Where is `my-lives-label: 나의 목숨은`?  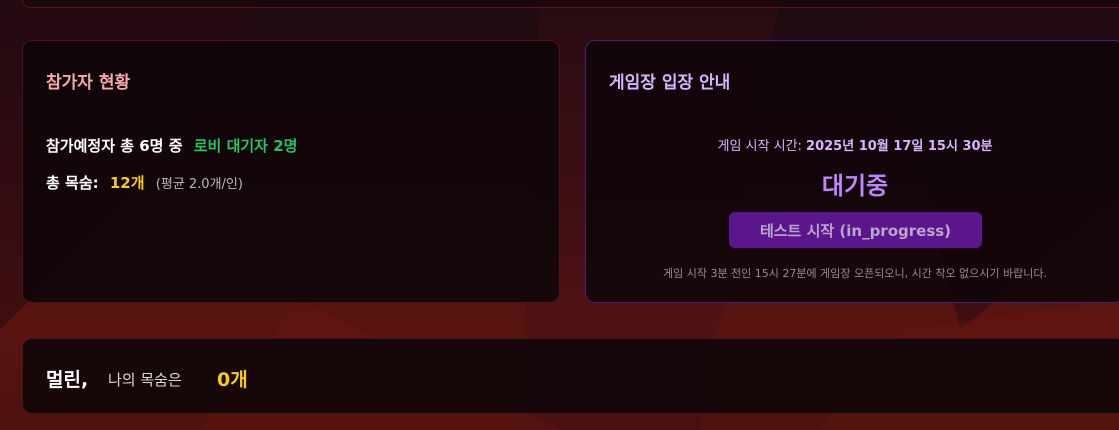 my-lives-label: 나의 목숨은 is located at coordinates (145, 380).